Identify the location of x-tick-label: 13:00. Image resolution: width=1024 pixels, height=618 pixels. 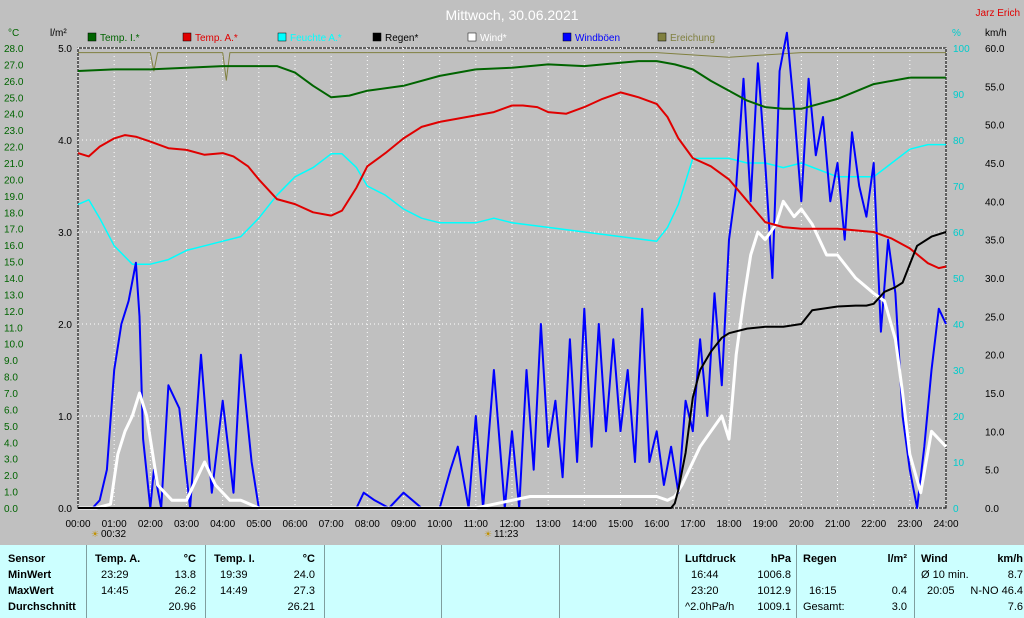
(548, 524).